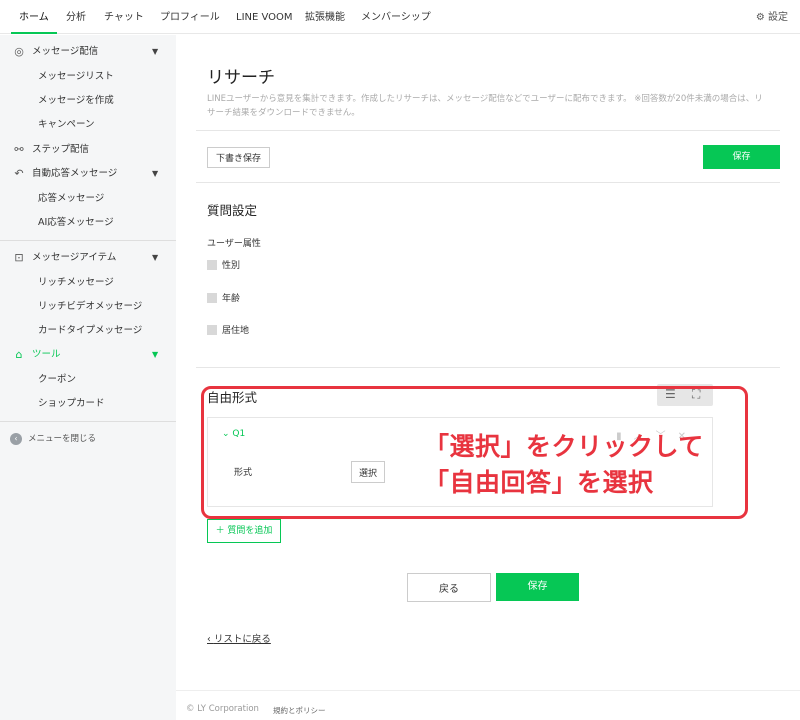 Image resolution: width=800 pixels, height=720 pixels. I want to click on footer: © LY Corporation 規約とポリシー, so click(488, 705).